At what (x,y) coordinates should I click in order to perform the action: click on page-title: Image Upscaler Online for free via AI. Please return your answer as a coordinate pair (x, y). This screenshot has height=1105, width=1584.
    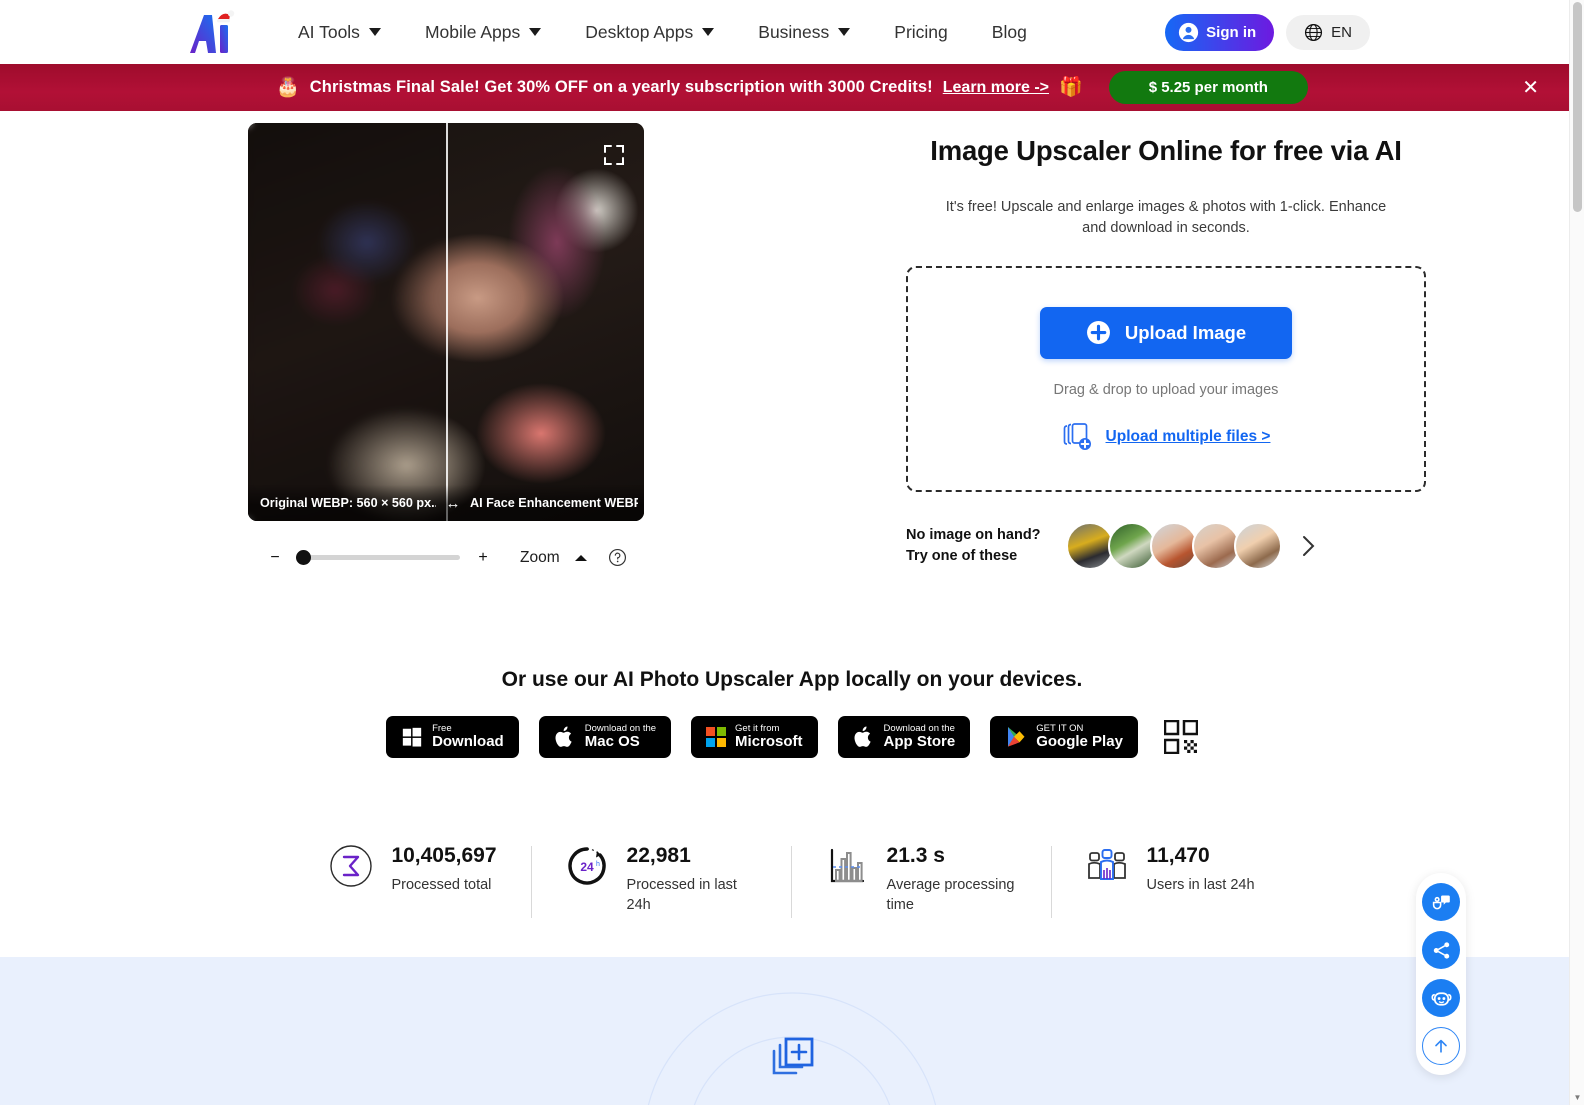
    Looking at the image, I should click on (1166, 150).